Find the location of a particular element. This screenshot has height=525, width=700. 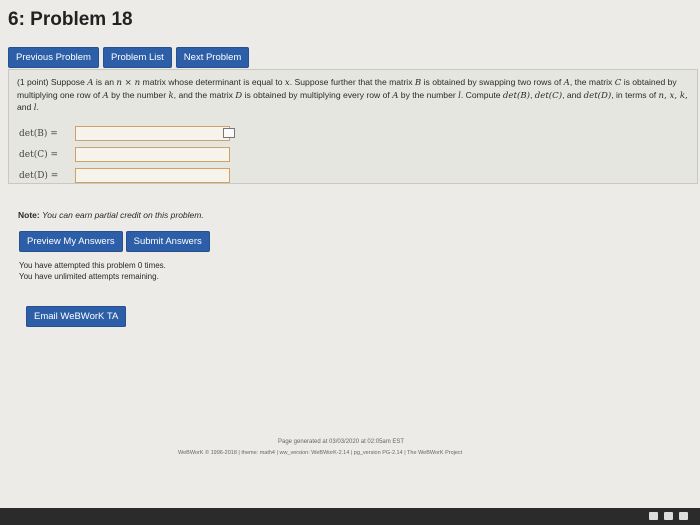

answer-row-det-c: det(C) = is located at coordinates (124, 154).